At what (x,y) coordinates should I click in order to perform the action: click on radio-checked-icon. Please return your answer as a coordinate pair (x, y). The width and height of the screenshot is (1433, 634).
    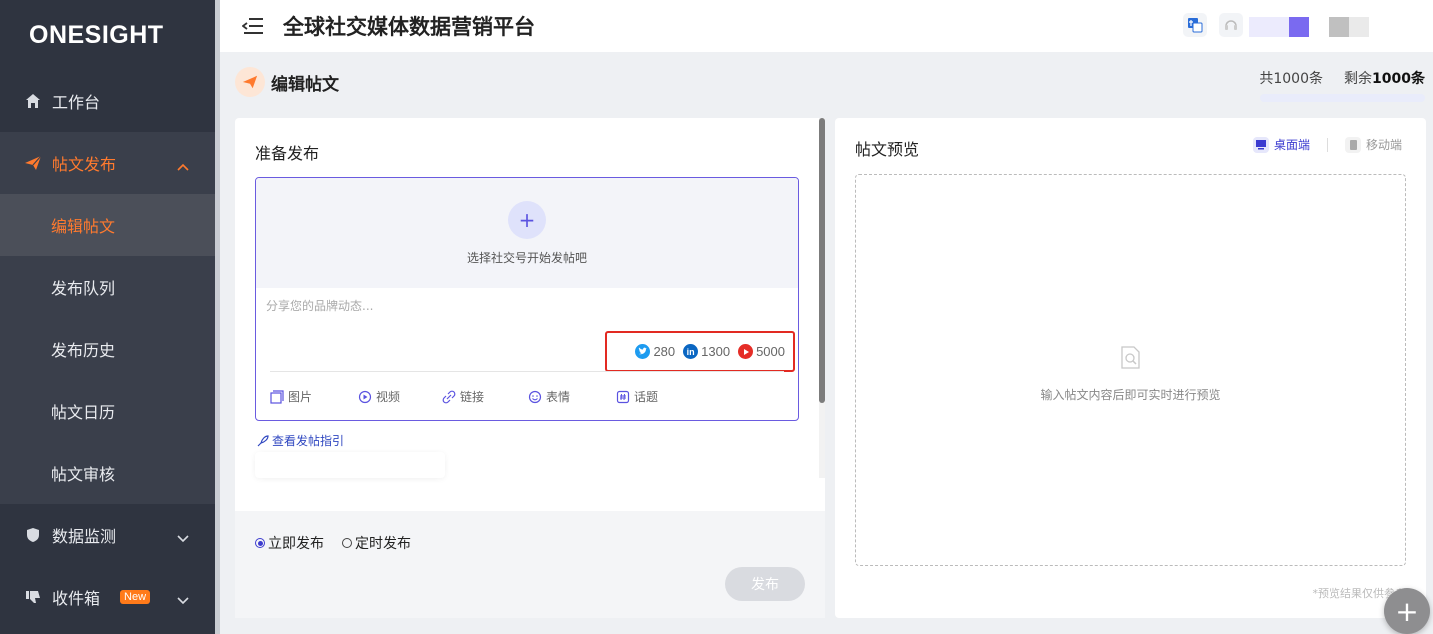
    Looking at the image, I should click on (260, 543).